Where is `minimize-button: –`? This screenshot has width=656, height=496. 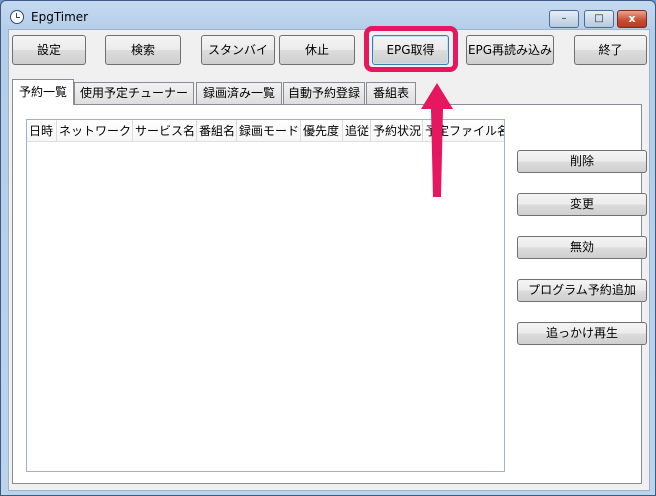 minimize-button: – is located at coordinates (564, 19).